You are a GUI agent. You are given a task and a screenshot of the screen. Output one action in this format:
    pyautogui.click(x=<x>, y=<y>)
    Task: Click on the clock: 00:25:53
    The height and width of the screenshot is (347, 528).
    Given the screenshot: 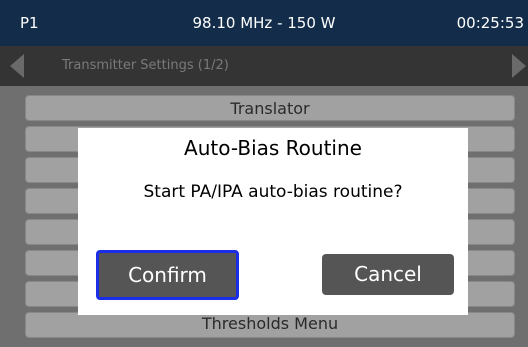 What is the action you would take?
    pyautogui.click(x=490, y=23)
    